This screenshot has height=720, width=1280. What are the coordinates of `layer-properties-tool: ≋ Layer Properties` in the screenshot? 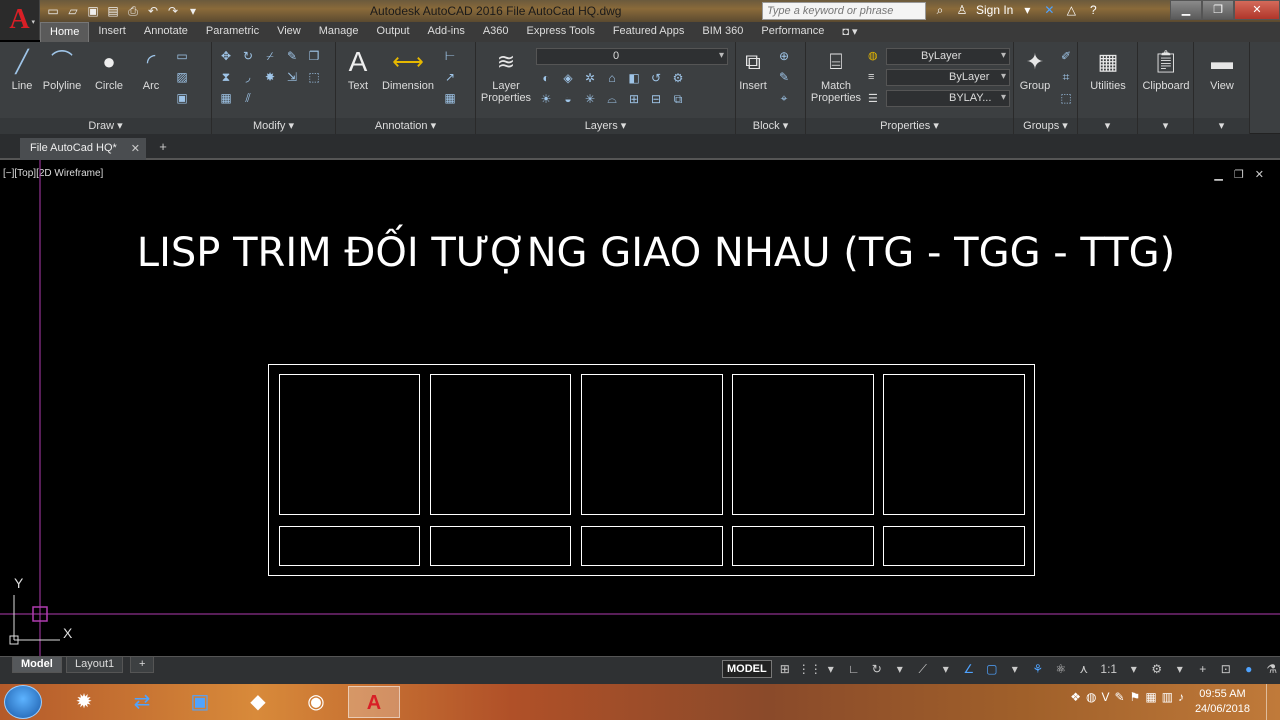 It's located at (506, 75).